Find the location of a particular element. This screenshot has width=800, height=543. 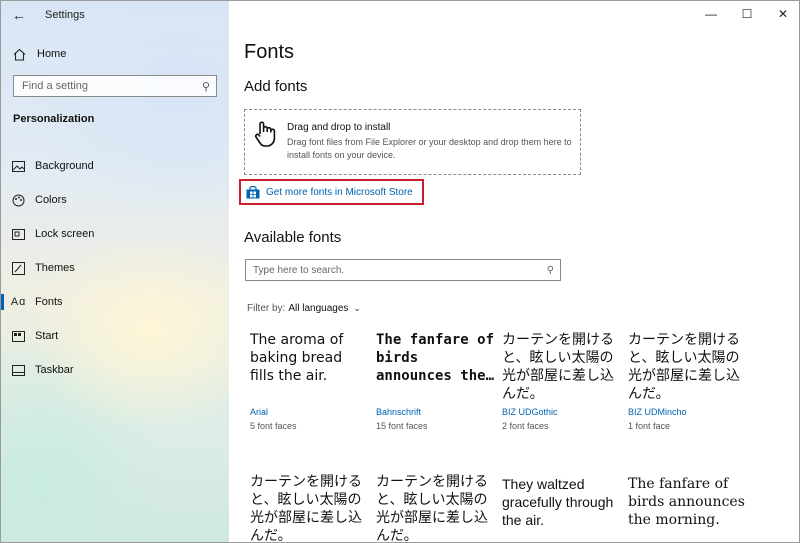

chevron-down-icon: ⌄ is located at coordinates (357, 308).